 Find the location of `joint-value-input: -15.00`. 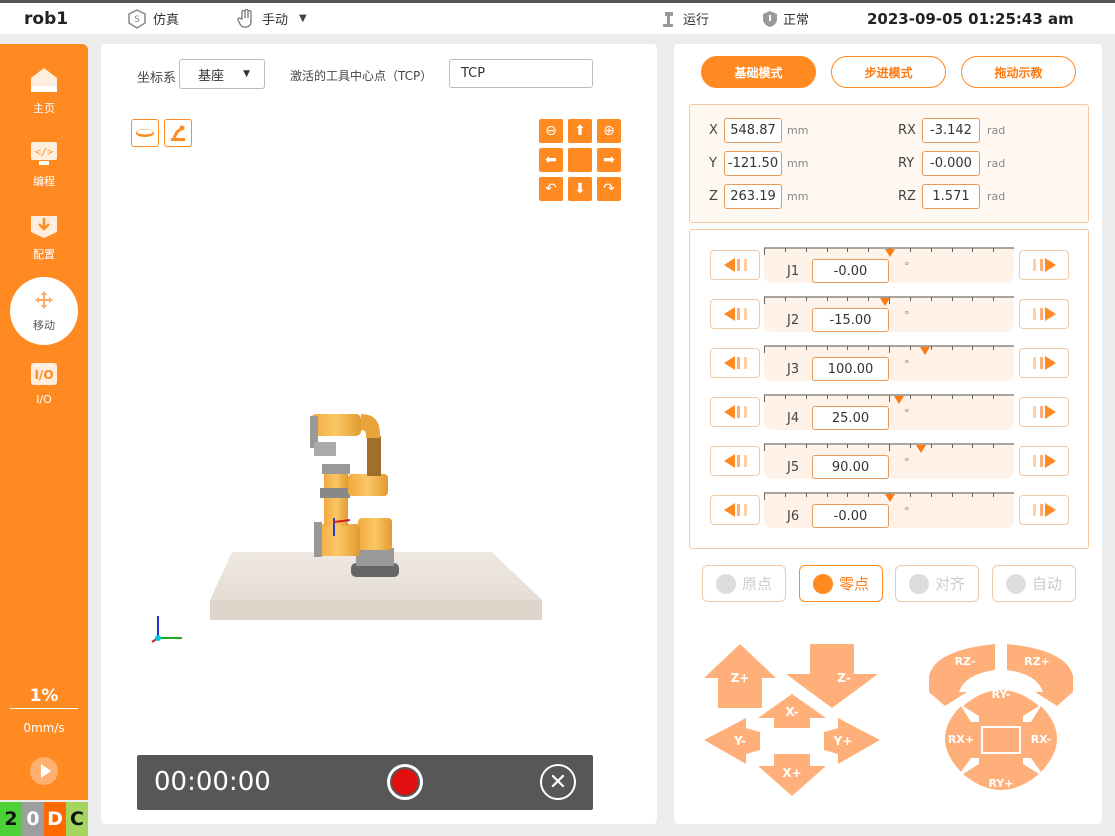

joint-value-input: -15.00 is located at coordinates (850, 320).